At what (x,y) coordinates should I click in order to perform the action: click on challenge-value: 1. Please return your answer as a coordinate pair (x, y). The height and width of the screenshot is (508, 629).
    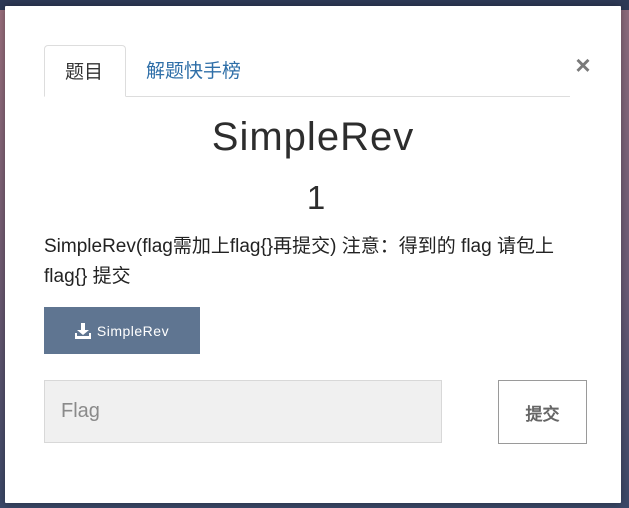
    Looking at the image, I should click on (316, 197).